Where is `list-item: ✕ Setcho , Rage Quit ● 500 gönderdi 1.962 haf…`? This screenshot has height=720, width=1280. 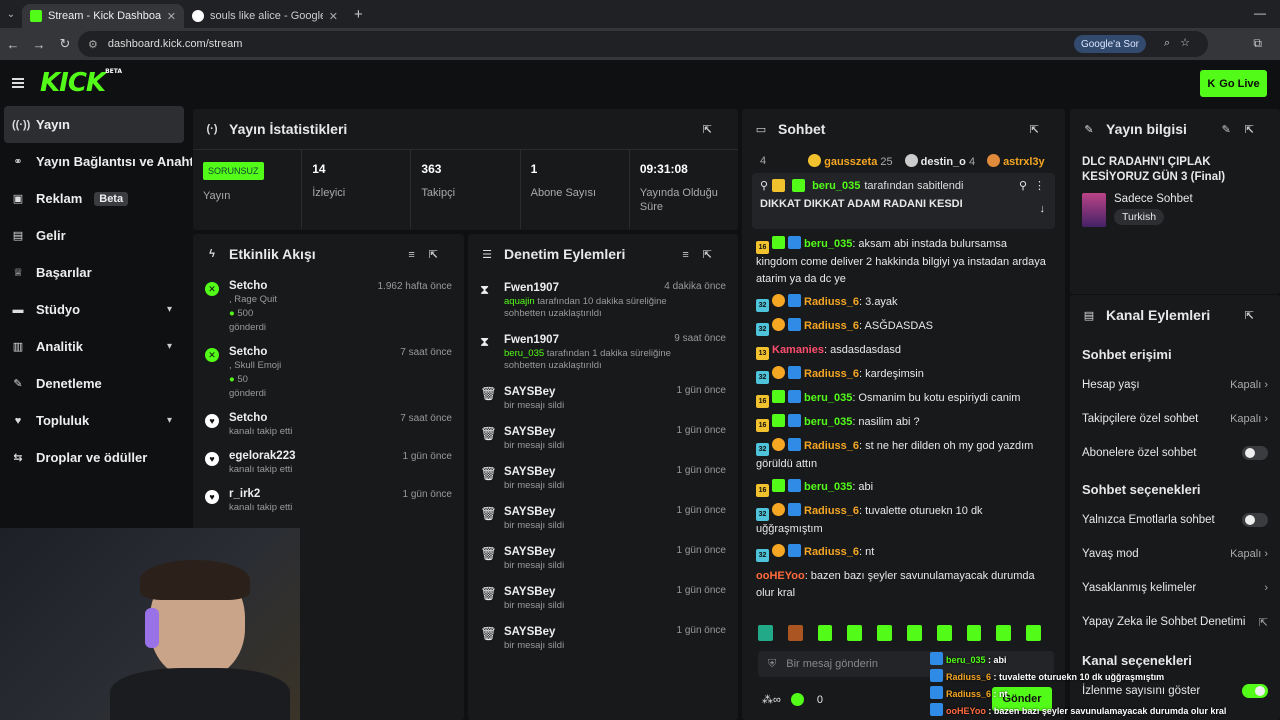
list-item: ✕ Setcho , Rage Quit ● 500 gönderdi 1.962 haf… is located at coordinates (328, 307).